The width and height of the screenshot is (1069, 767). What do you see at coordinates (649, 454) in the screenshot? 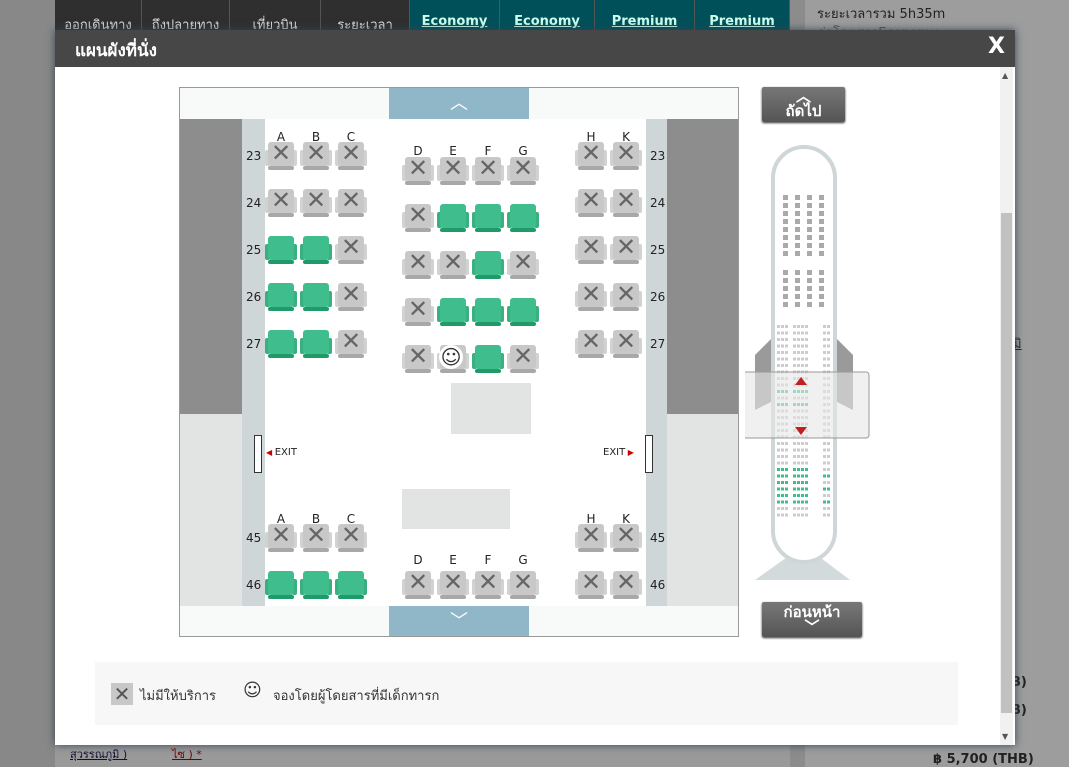
I see `right-exit-door` at bounding box center [649, 454].